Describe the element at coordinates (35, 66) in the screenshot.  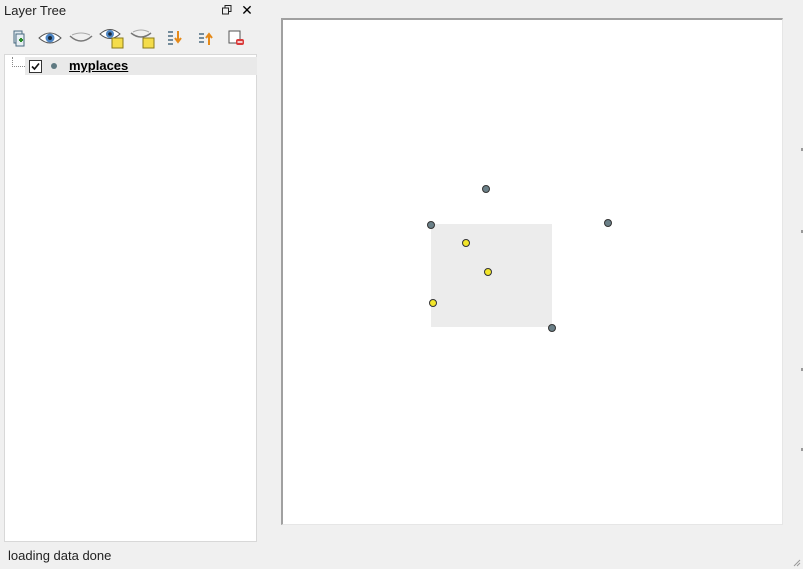
I see `layer-visibility-checkbox` at that location.